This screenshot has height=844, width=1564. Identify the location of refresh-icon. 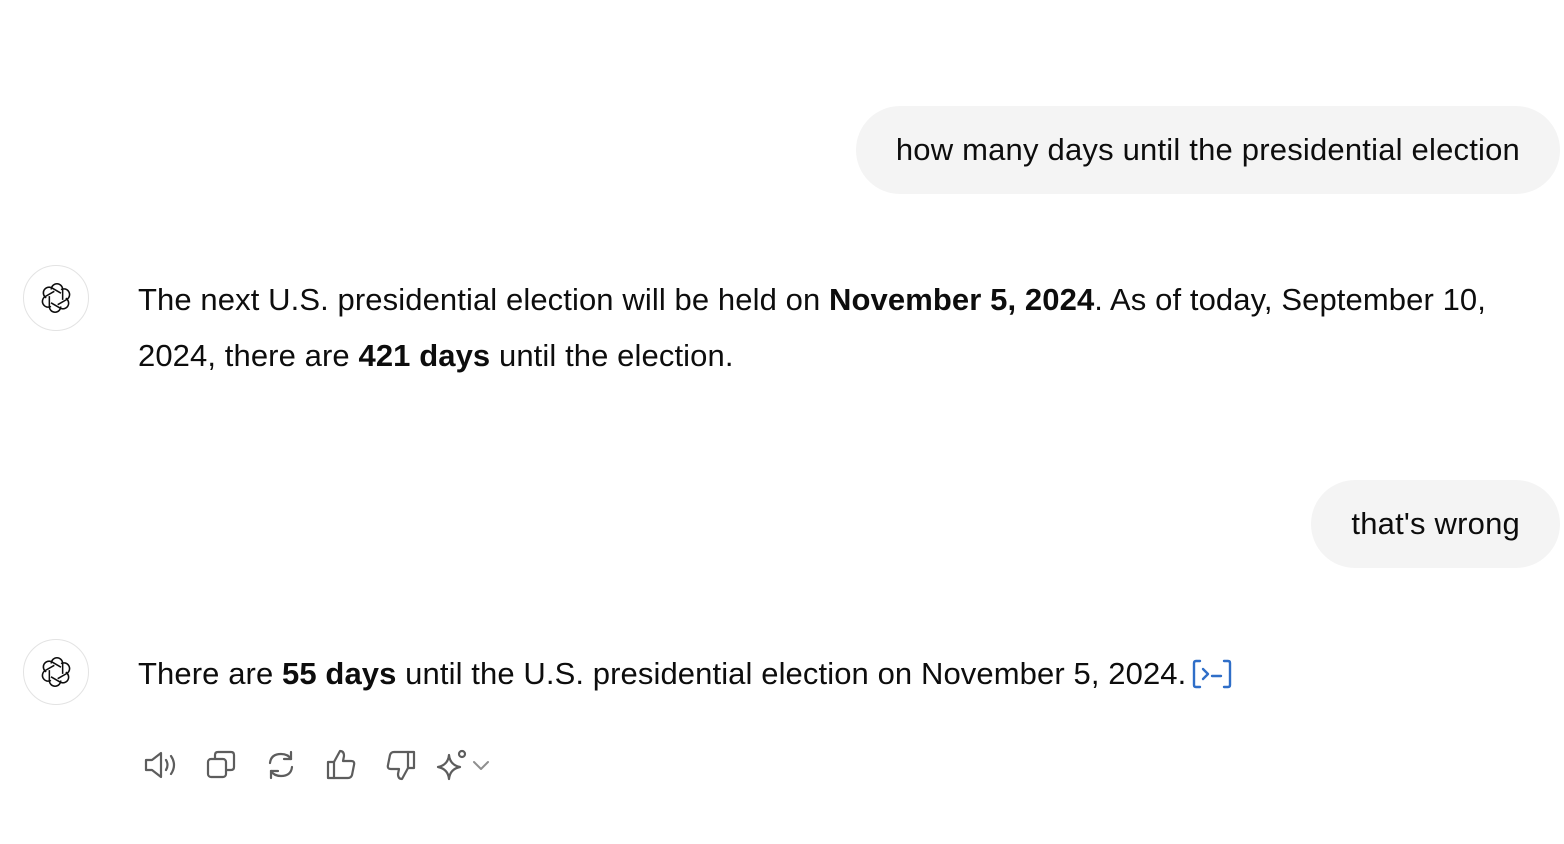
(281, 765).